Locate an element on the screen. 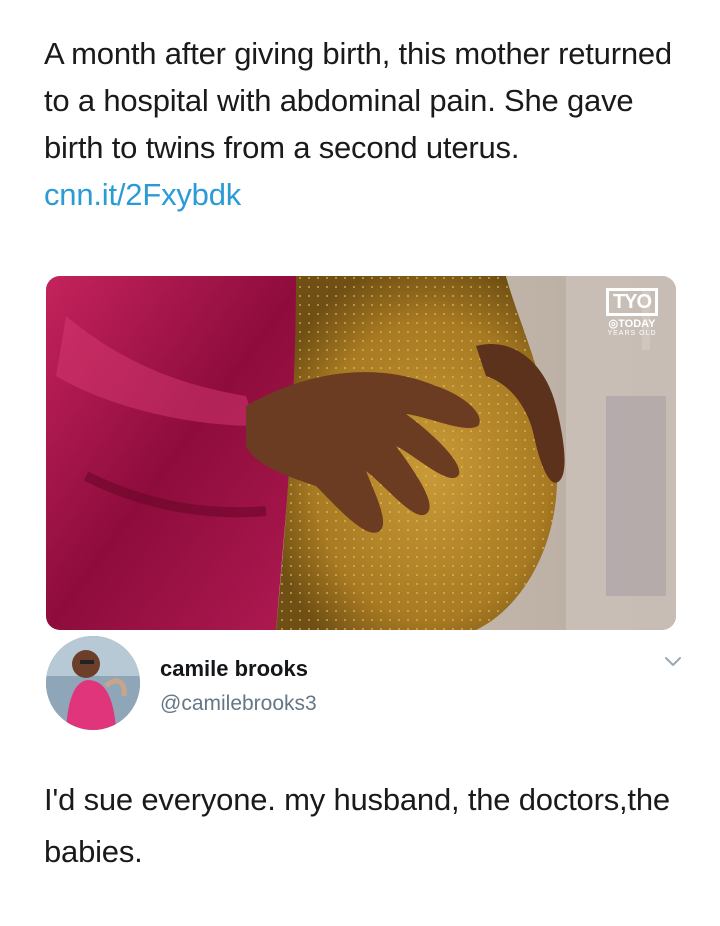  avatar-photo is located at coordinates (93, 683).